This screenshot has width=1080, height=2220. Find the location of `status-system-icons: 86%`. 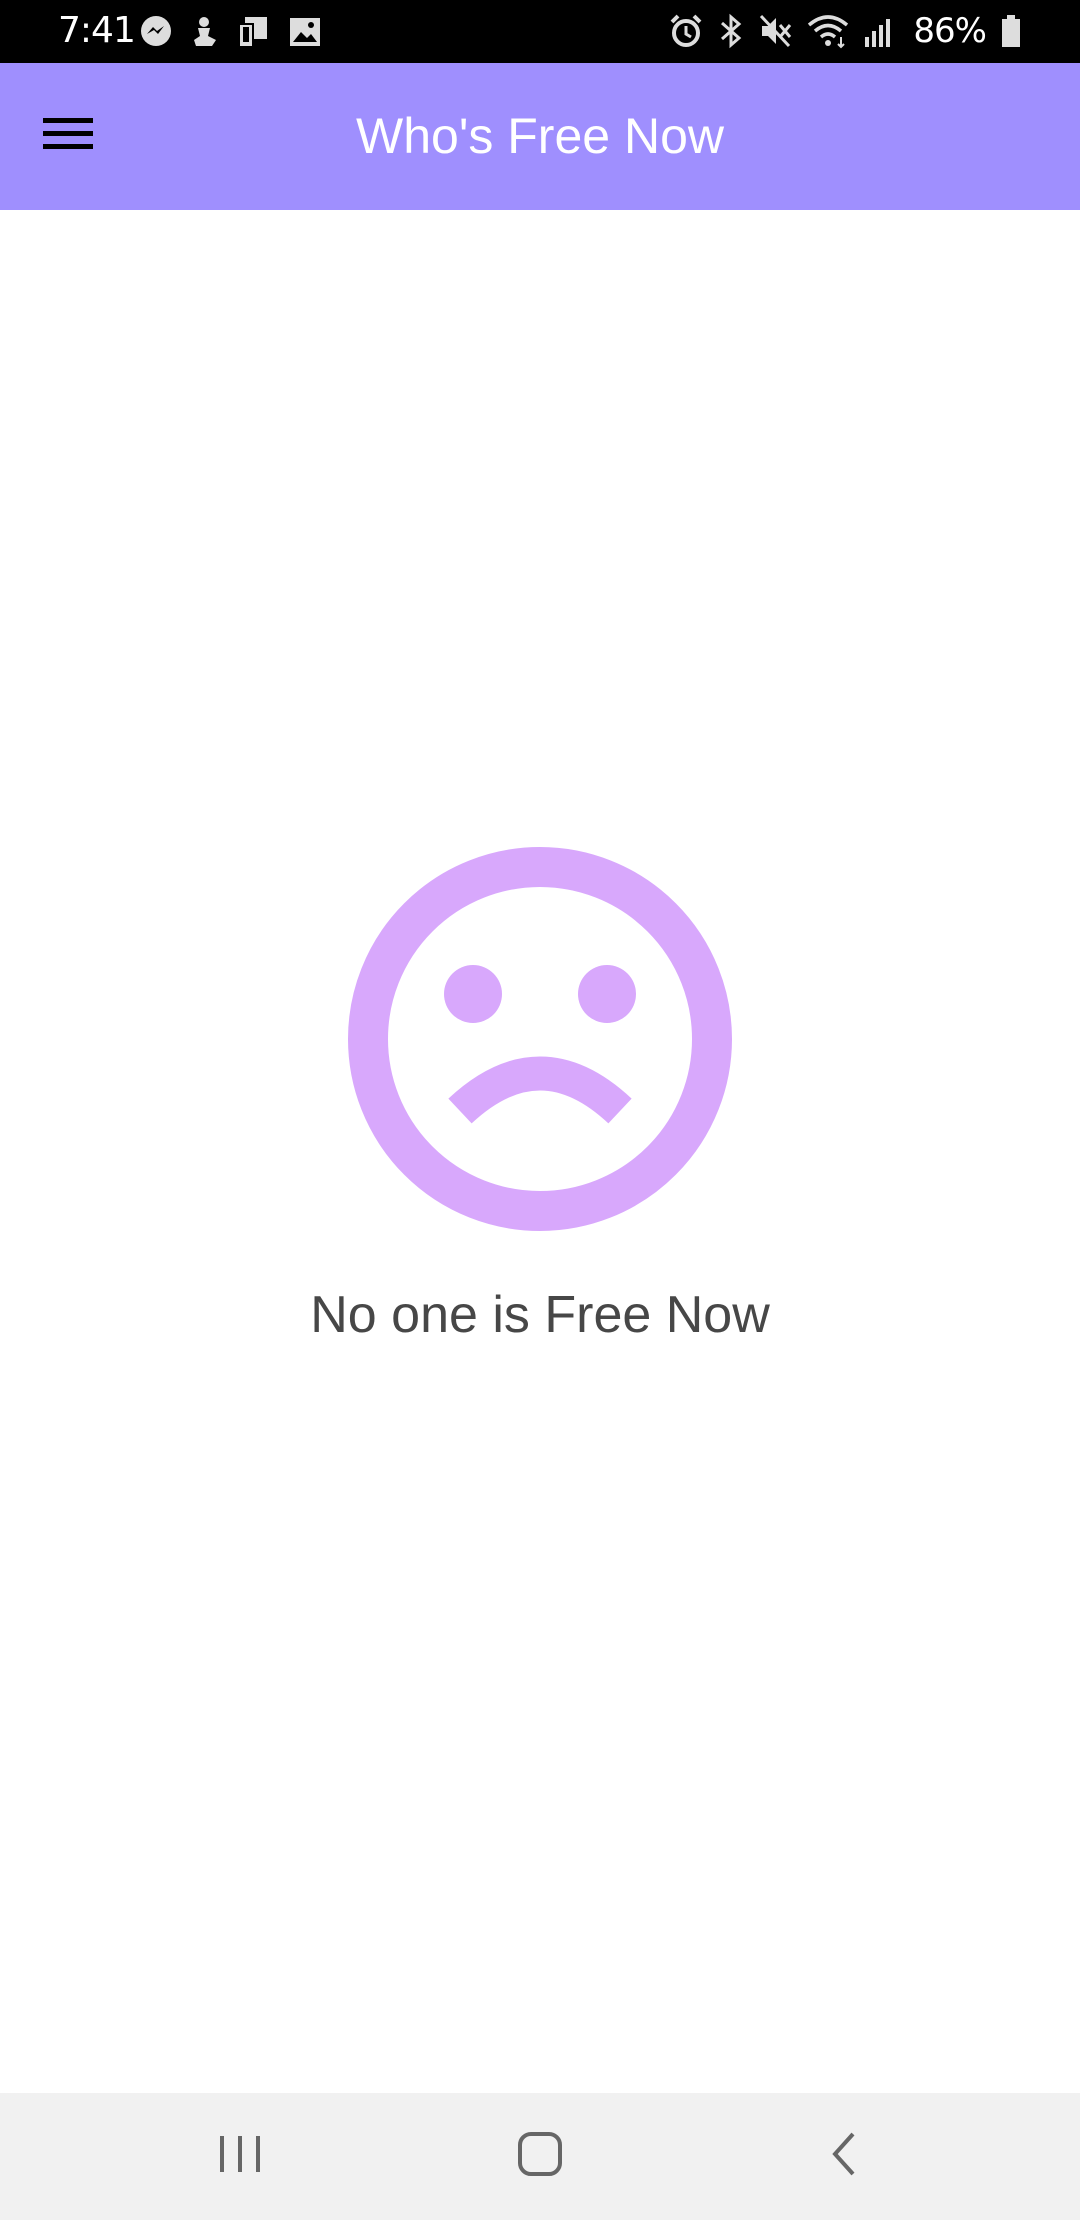

status-system-icons: 86% is located at coordinates (845, 31).